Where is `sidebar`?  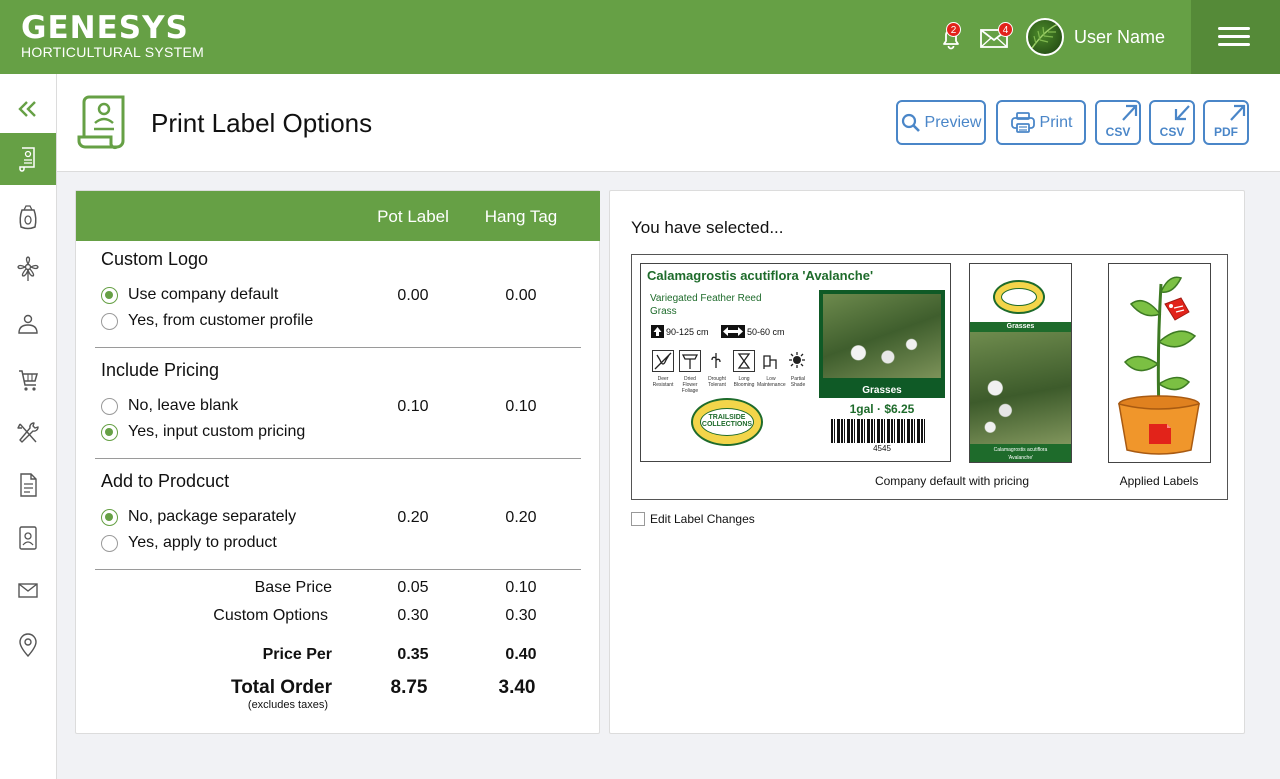 sidebar is located at coordinates (28, 426).